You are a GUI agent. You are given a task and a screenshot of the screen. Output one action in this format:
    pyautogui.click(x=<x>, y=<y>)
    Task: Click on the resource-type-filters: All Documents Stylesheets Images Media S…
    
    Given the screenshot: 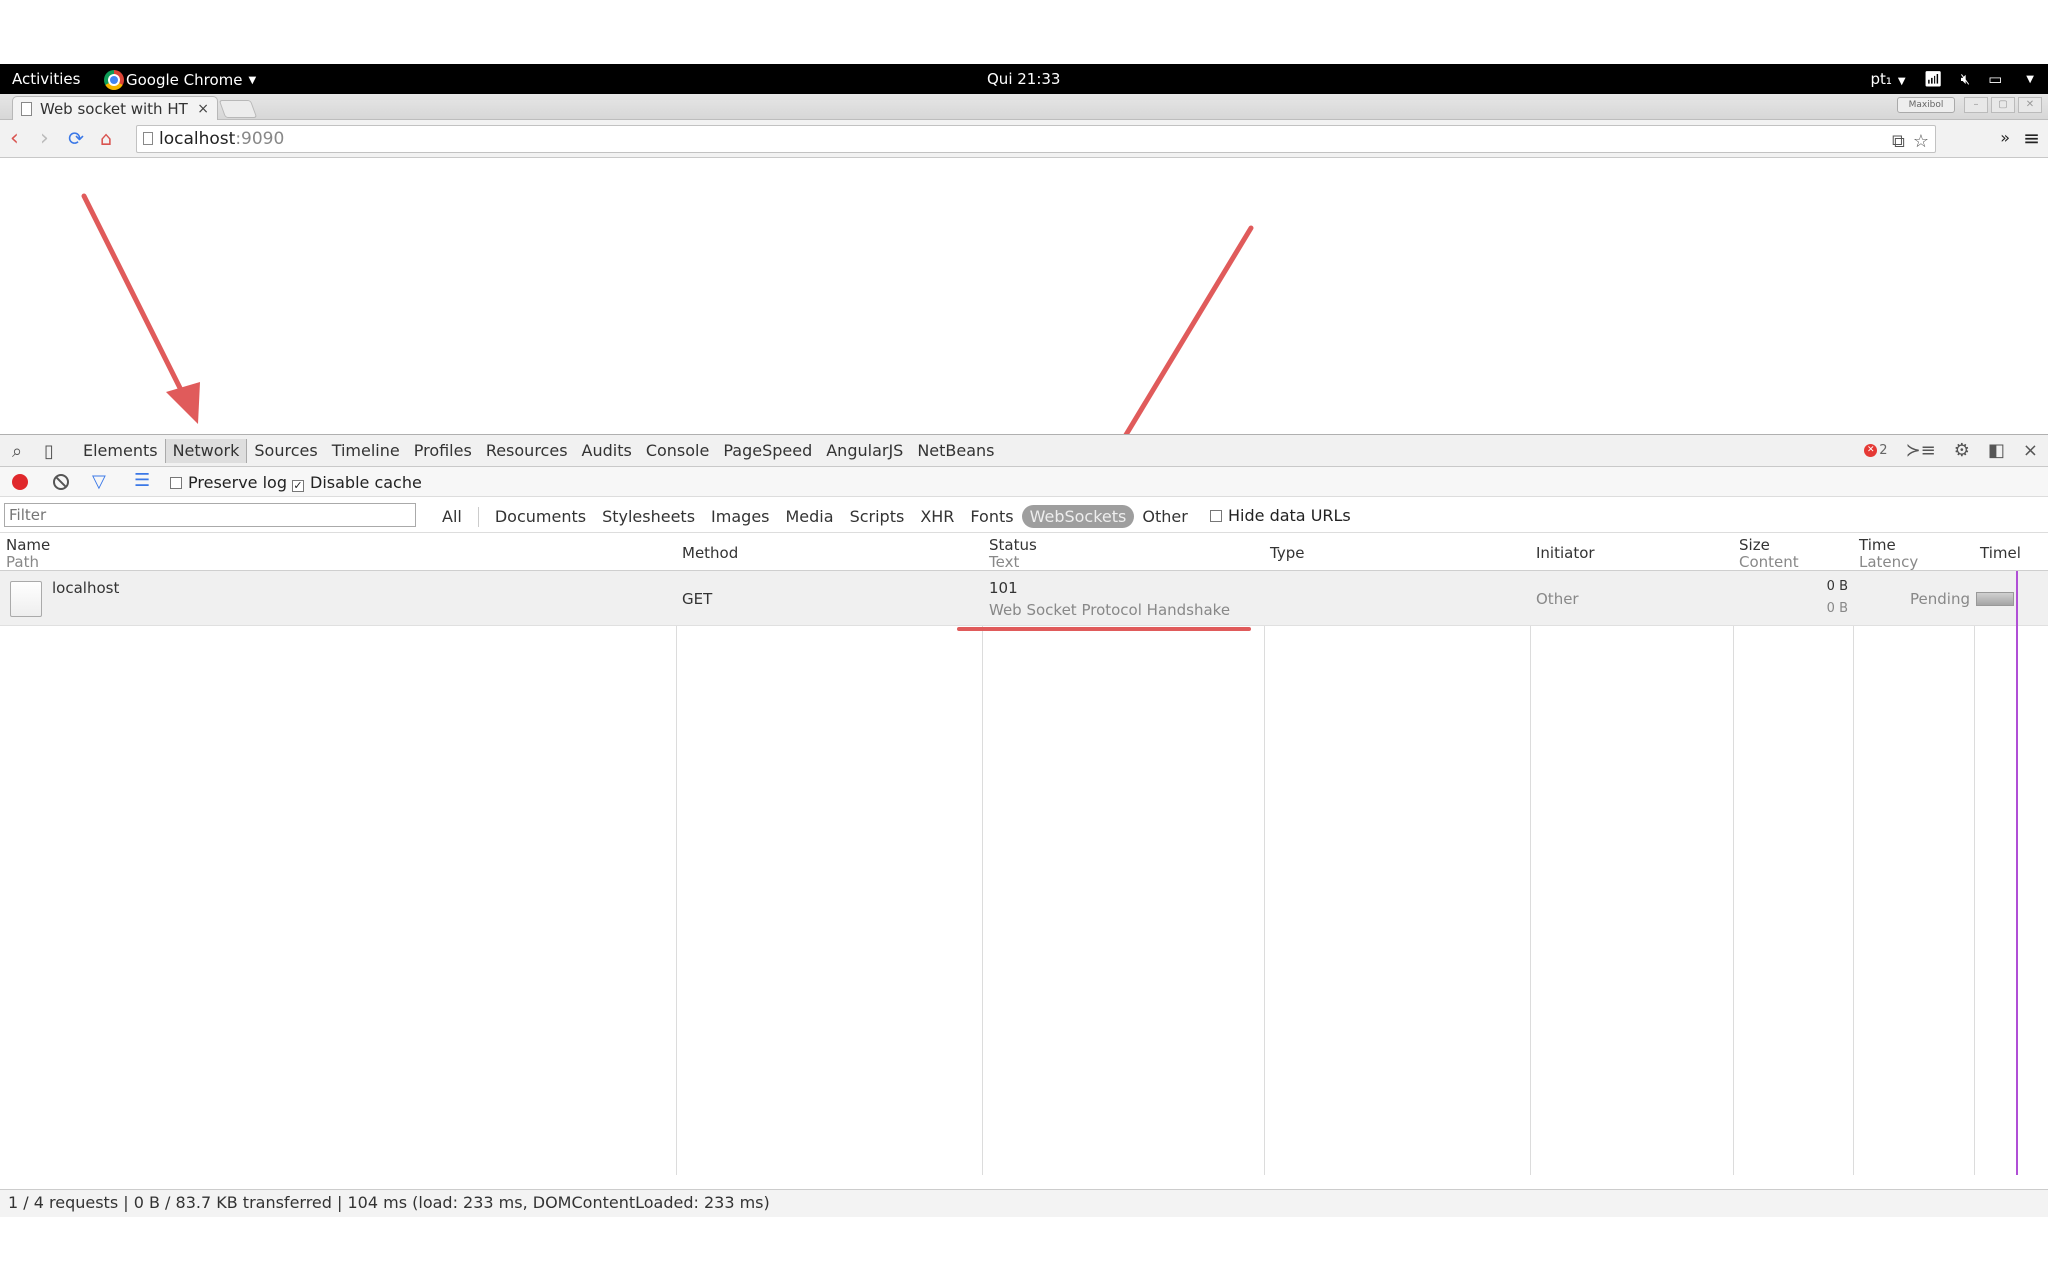 What is the action you would take?
    pyautogui.click(x=815, y=516)
    